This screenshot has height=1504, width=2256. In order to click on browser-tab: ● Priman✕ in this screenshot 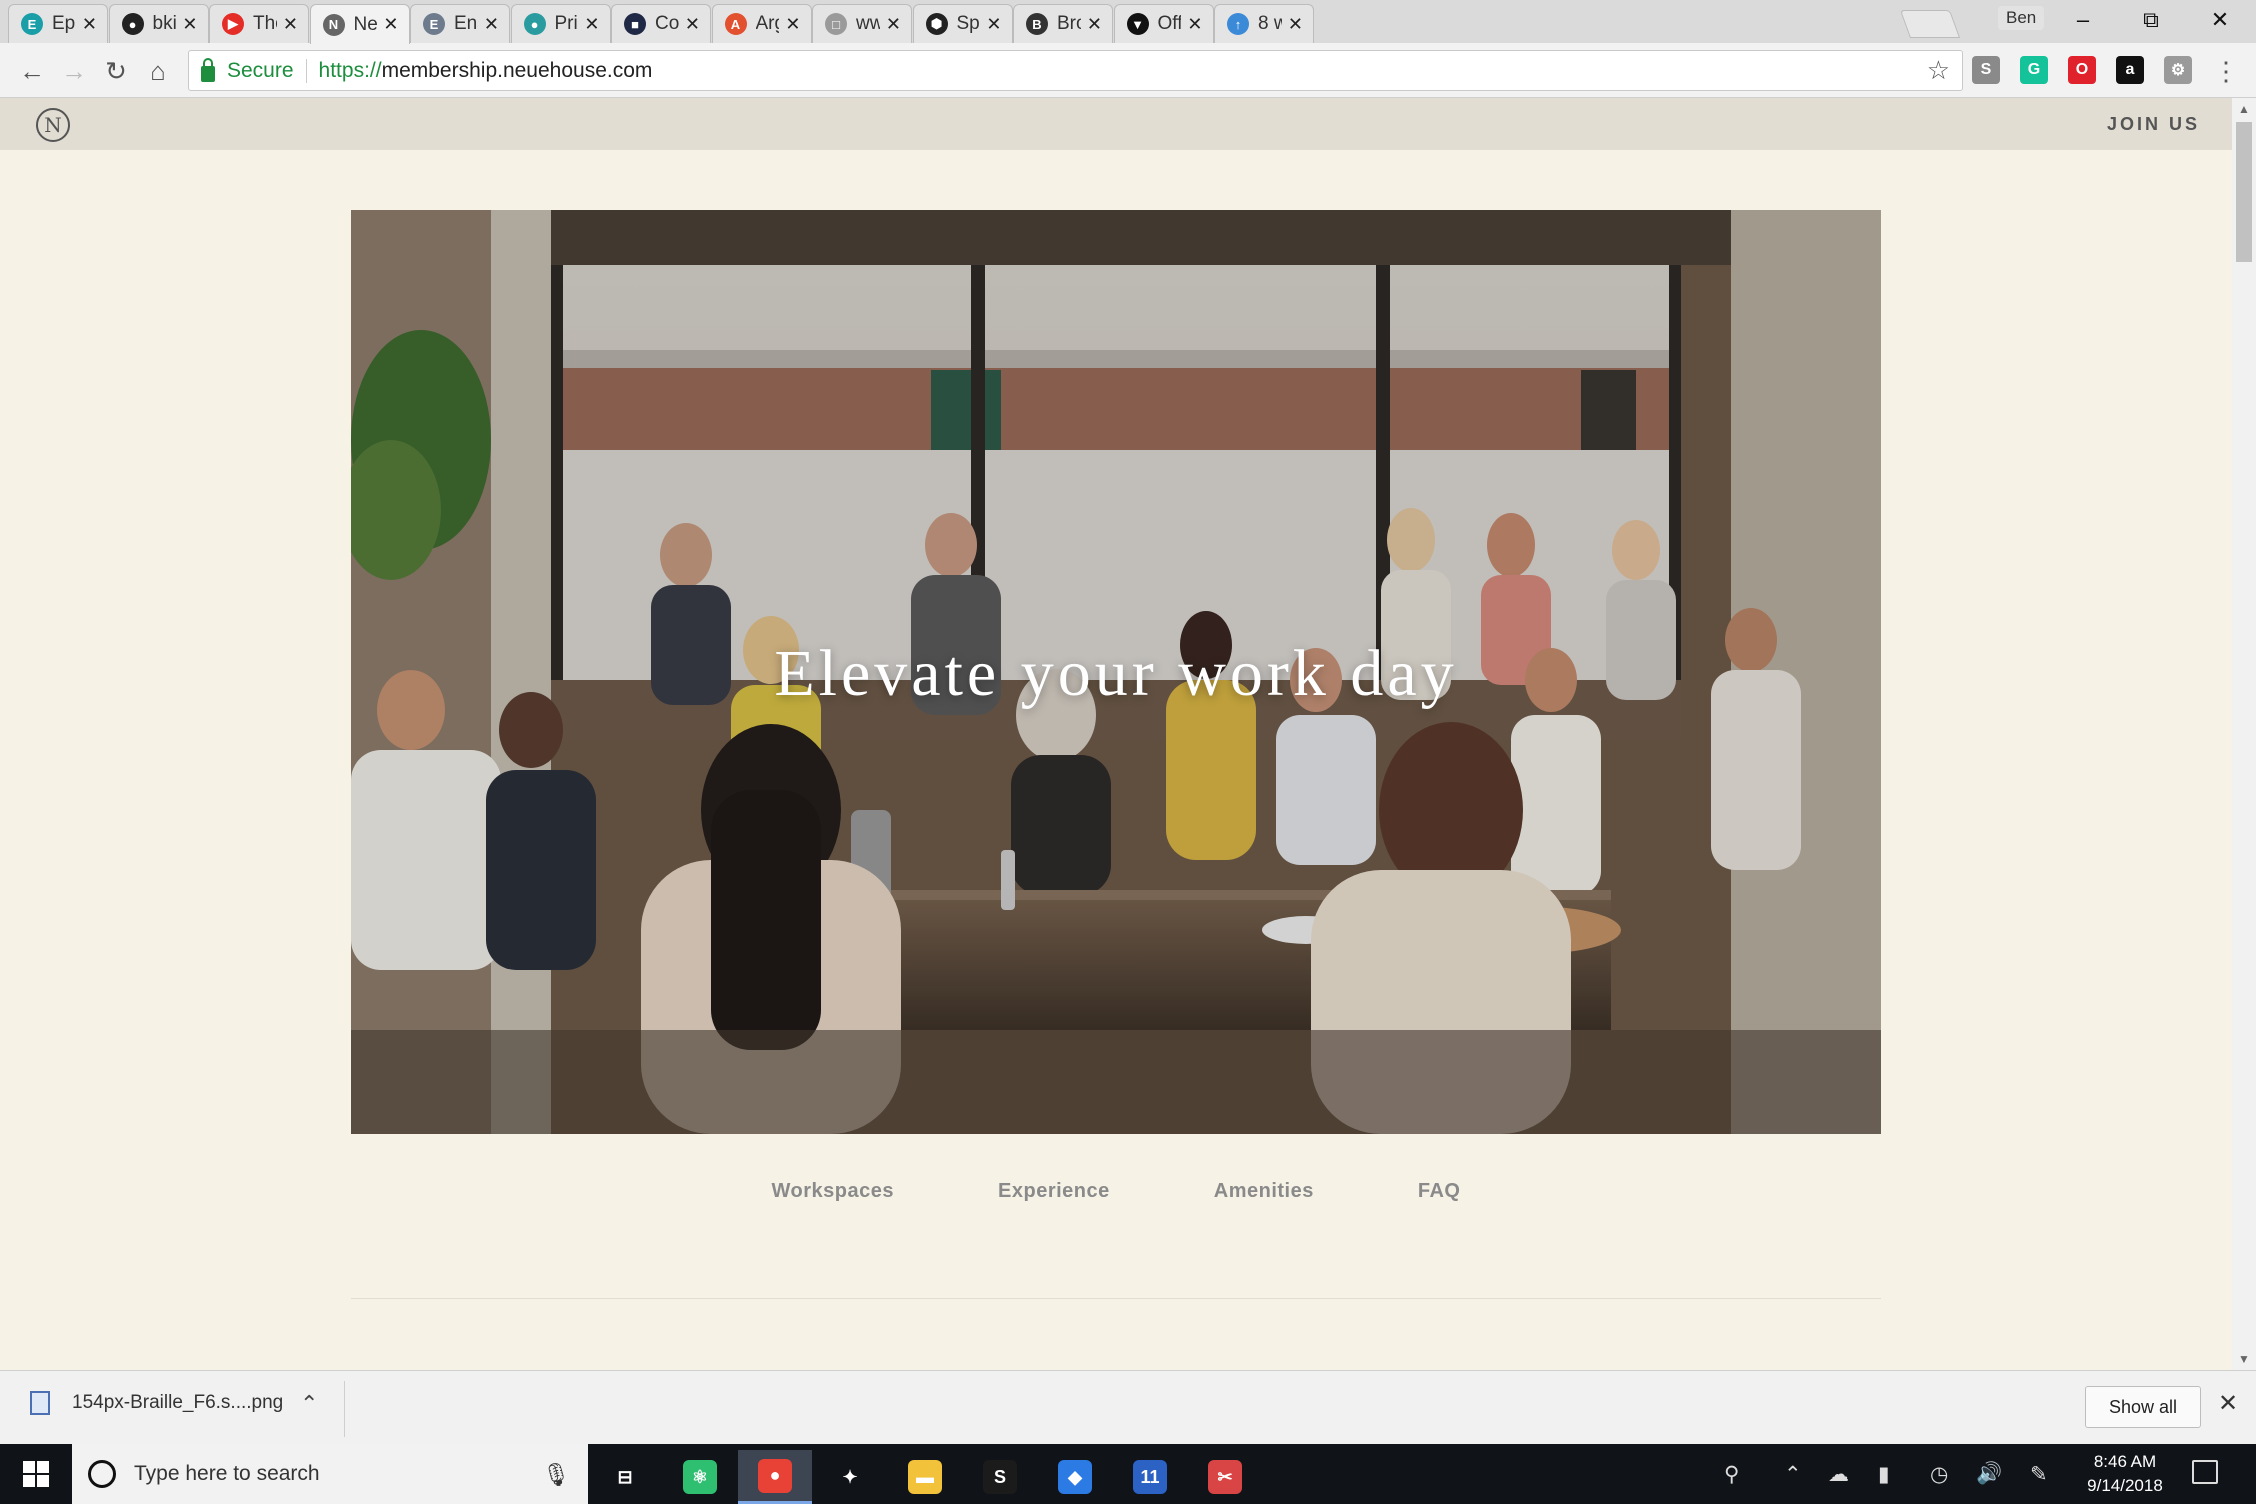, I will do `click(560, 23)`.